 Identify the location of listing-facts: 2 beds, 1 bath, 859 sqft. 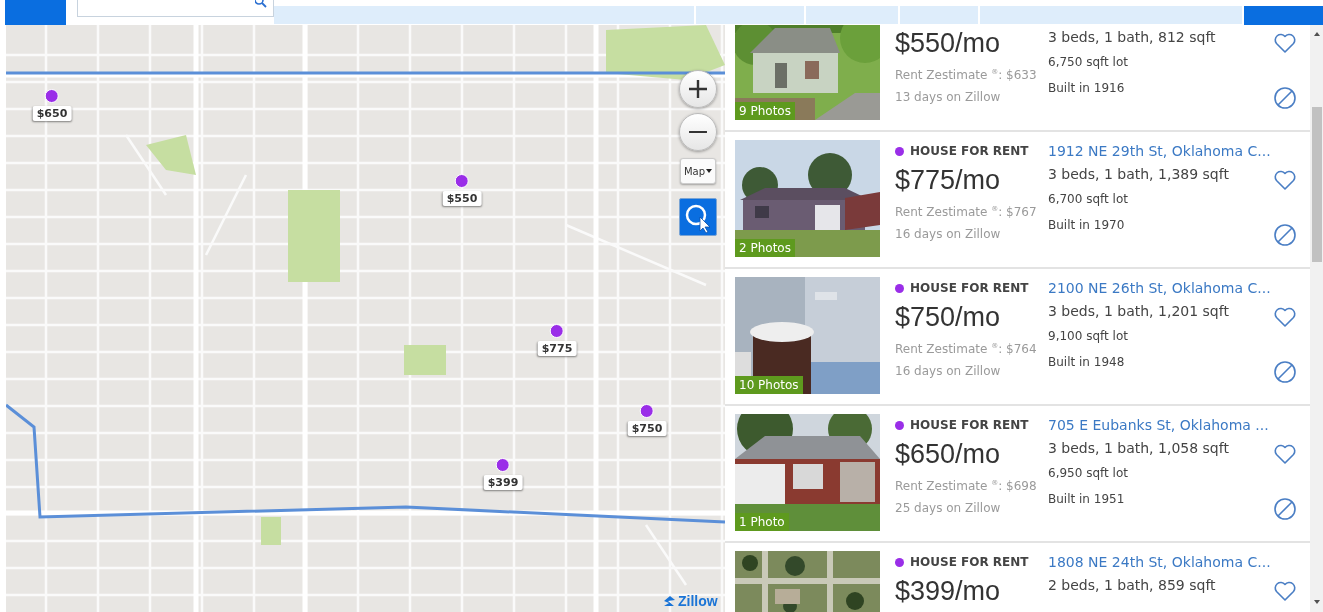
(1132, 585).